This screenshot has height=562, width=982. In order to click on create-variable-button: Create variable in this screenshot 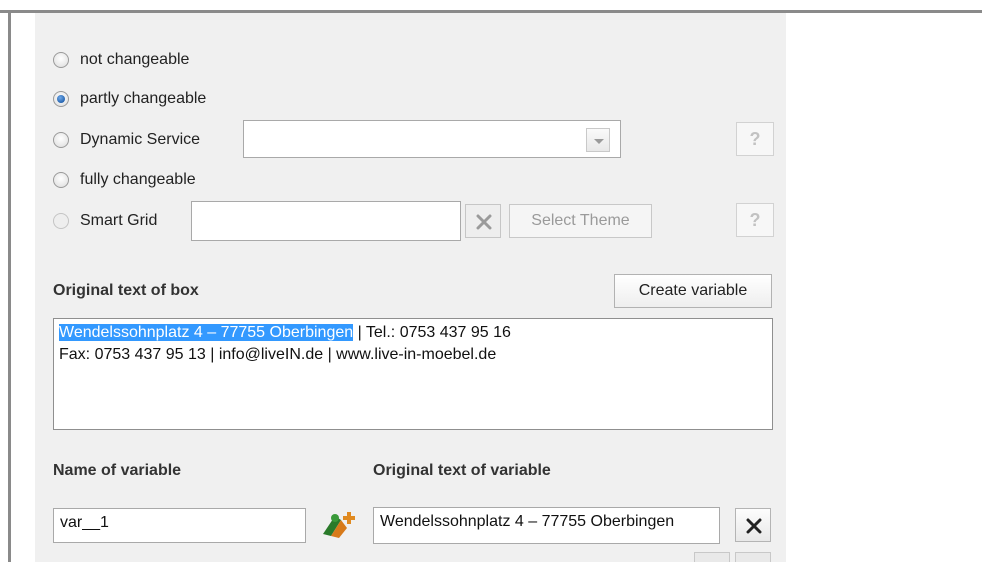, I will do `click(693, 291)`.